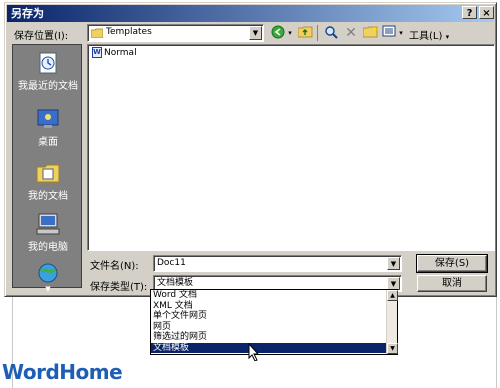 Image resolution: width=500 pixels, height=388 pixels. Describe the element at coordinates (392, 295) in the screenshot. I see `scroll-up-icon: ▲` at that location.